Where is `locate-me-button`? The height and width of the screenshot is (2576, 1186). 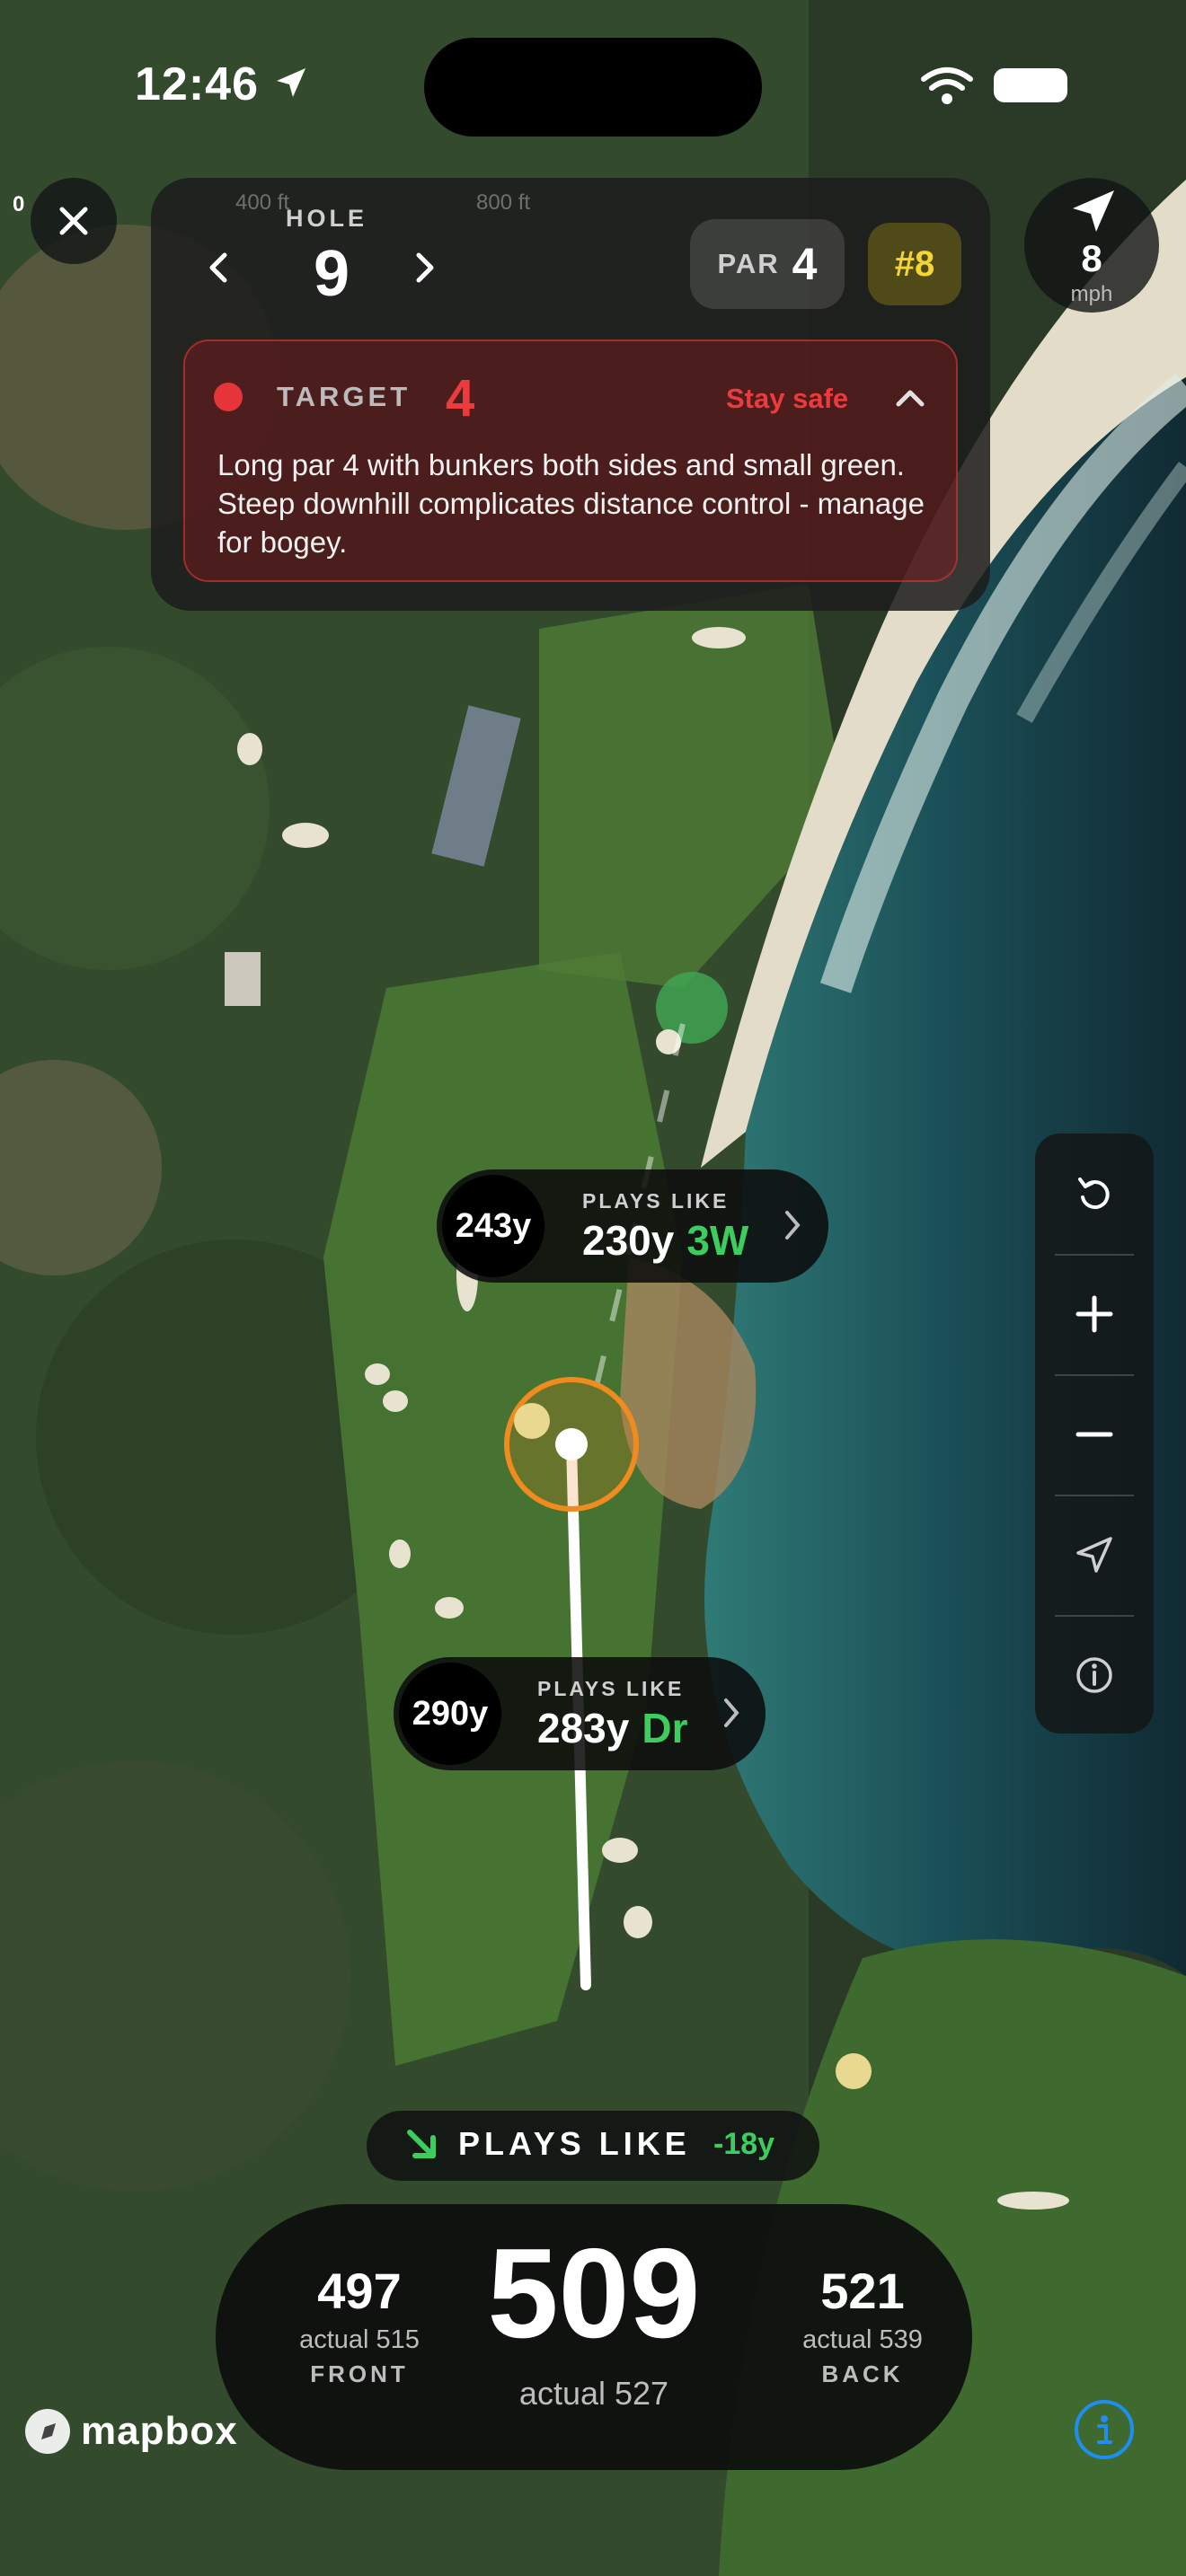 locate-me-button is located at coordinates (1094, 1555).